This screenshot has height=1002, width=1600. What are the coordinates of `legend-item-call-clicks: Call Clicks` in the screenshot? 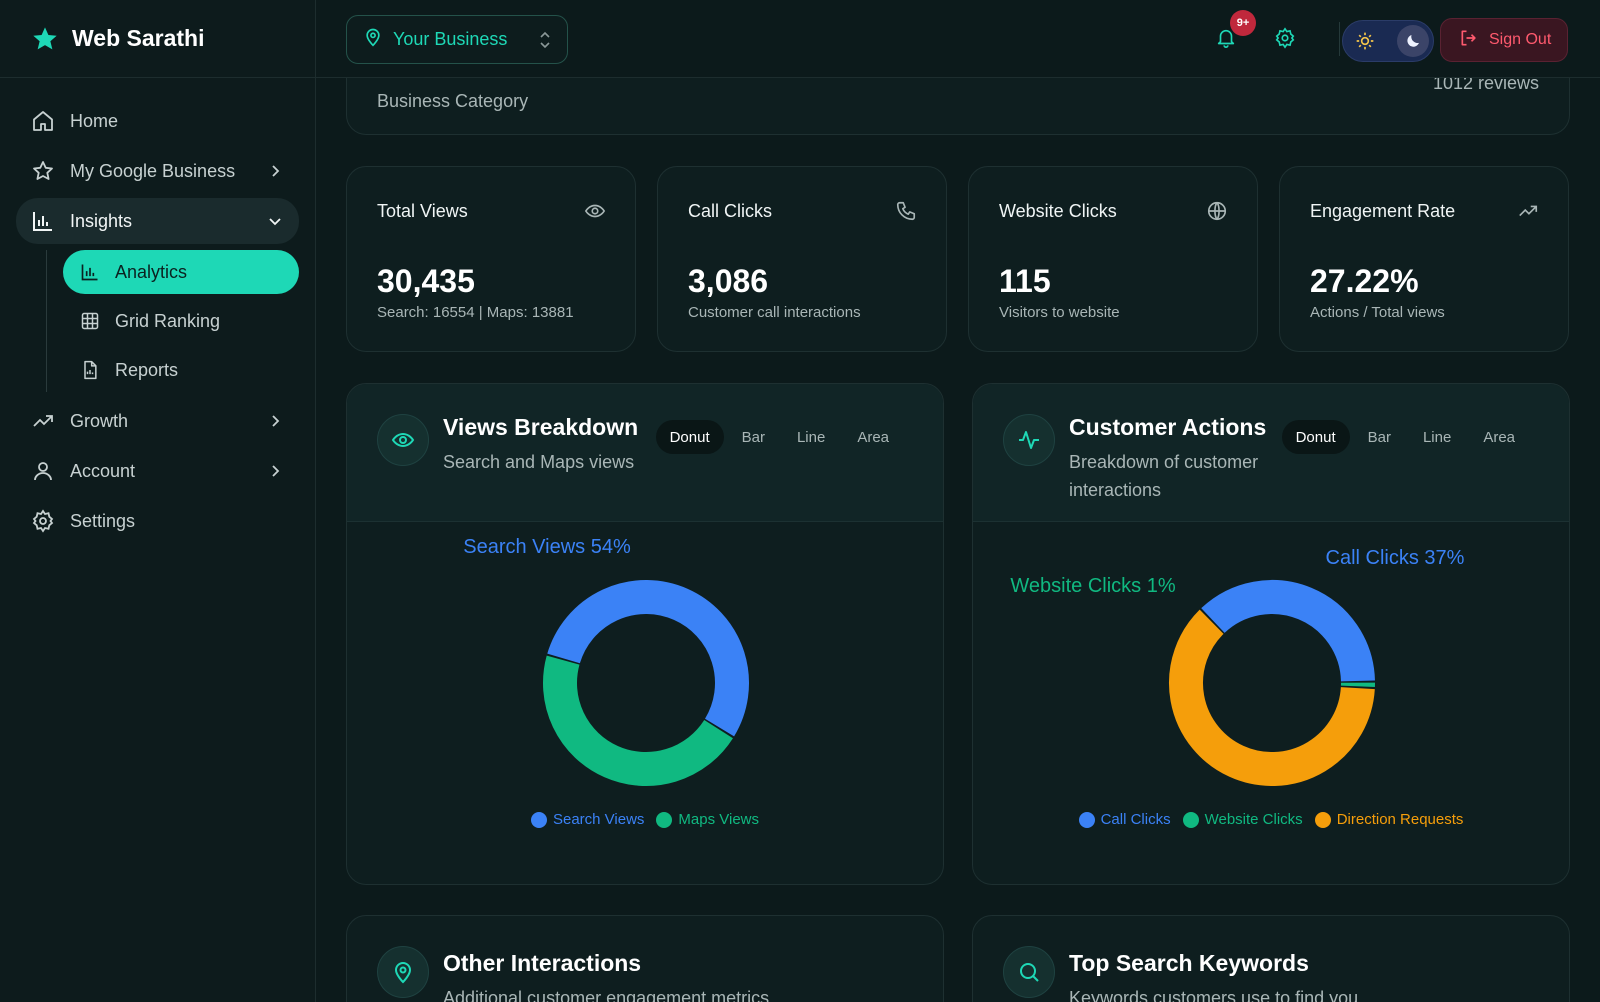 It's located at (1124, 819).